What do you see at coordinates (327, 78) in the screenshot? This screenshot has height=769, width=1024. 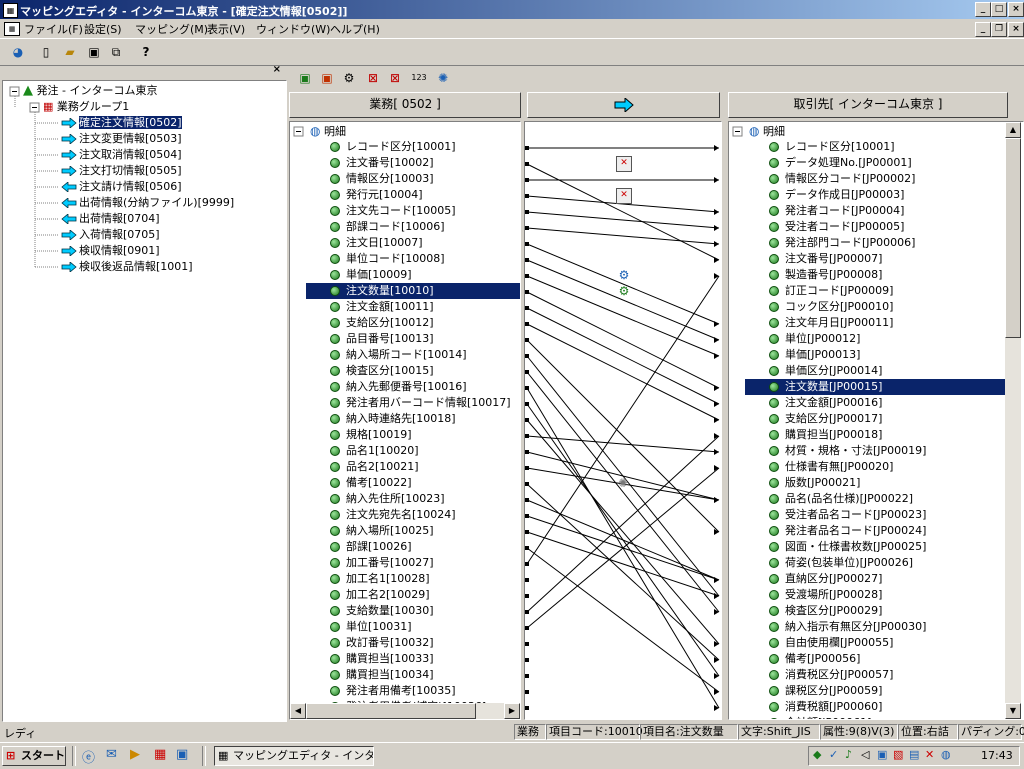 I see `map-node2-icon: ▣` at bounding box center [327, 78].